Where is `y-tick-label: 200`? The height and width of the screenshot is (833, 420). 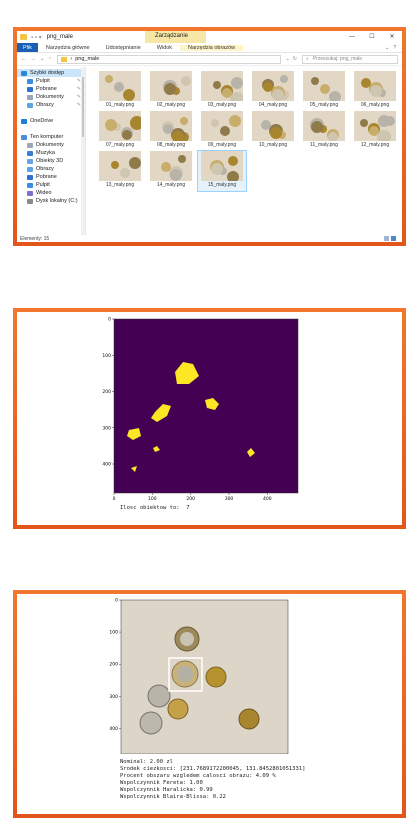 y-tick-label: 200 is located at coordinates (106, 392).